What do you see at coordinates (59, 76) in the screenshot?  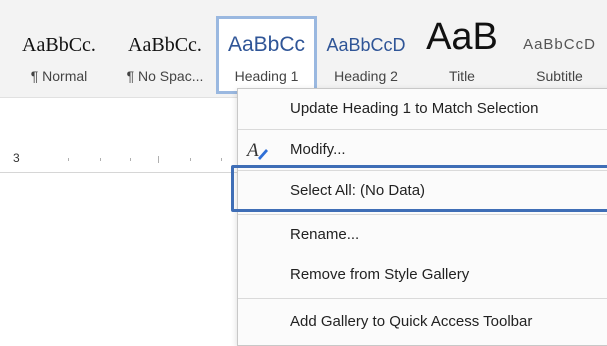 I see `style-caption: ¶ Normal` at bounding box center [59, 76].